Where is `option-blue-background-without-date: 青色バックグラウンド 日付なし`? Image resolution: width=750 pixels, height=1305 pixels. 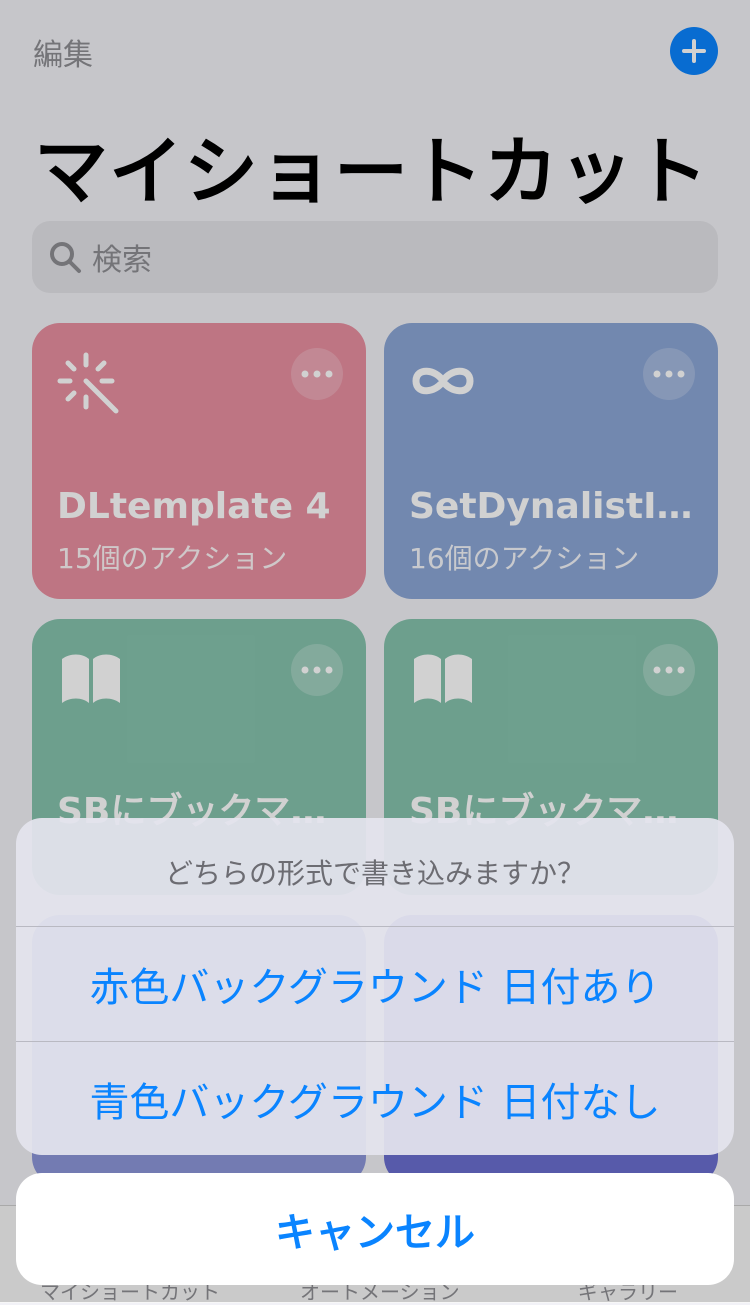 option-blue-background-without-date: 青色バックグラウンド 日付なし is located at coordinates (375, 1098).